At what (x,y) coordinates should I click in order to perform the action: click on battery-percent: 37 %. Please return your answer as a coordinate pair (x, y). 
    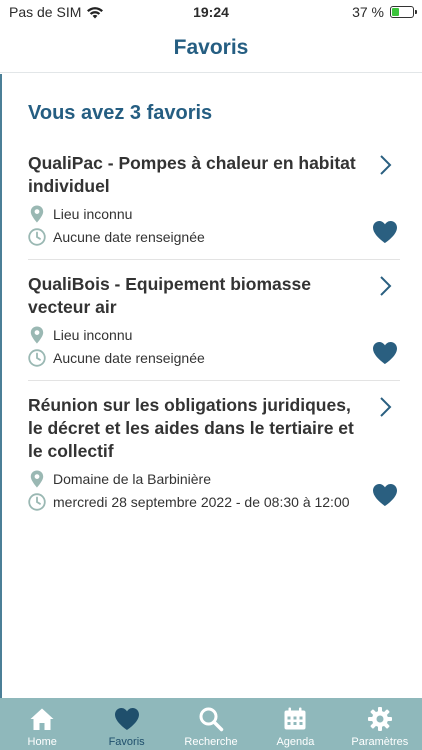
    Looking at the image, I should click on (368, 12).